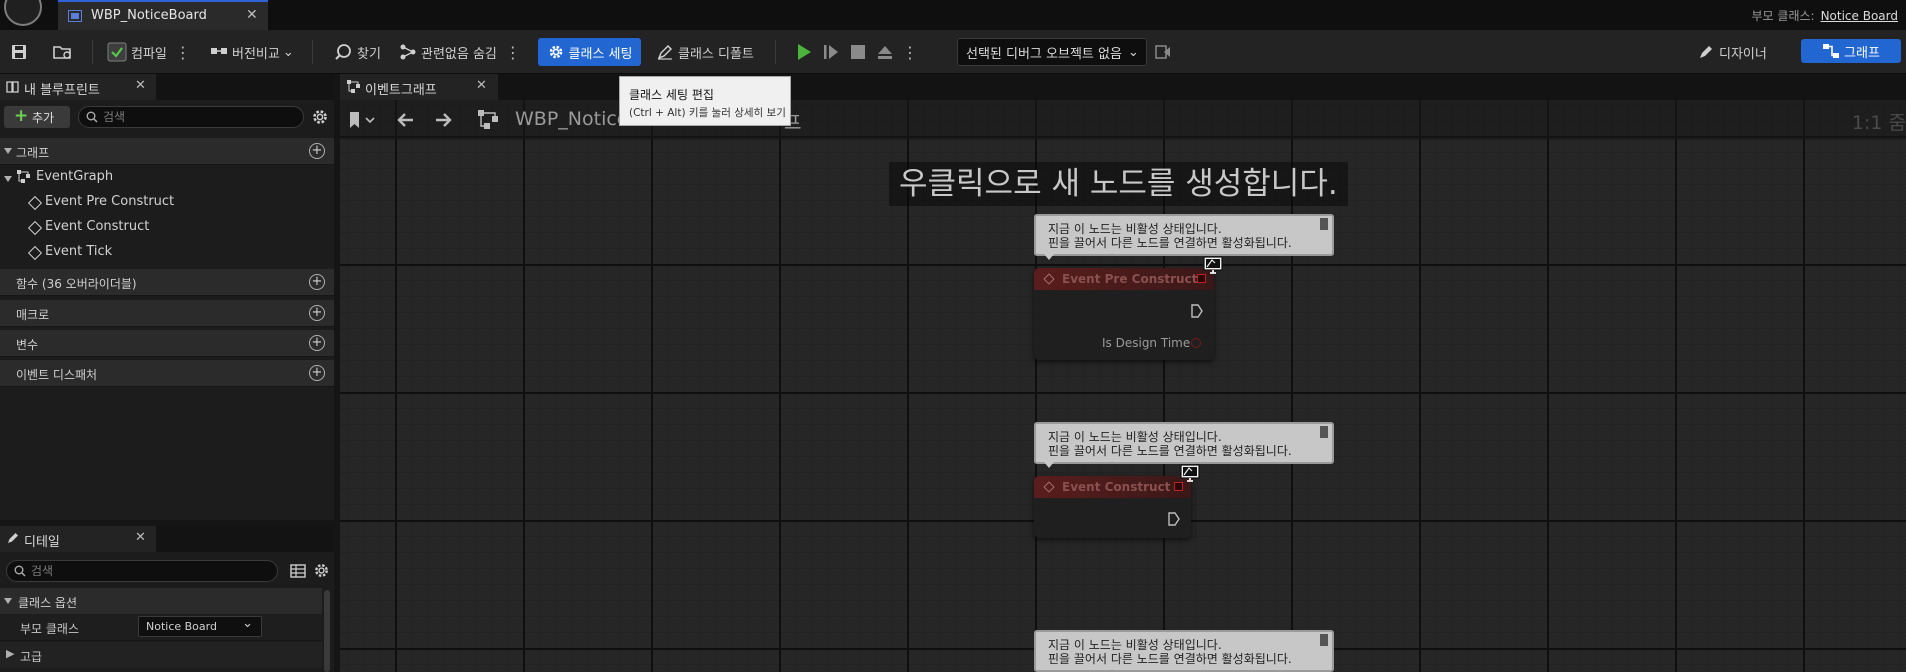 The image size is (1906, 672). Describe the element at coordinates (37, 117) in the screenshot. I see `add-button: + 추가` at that location.